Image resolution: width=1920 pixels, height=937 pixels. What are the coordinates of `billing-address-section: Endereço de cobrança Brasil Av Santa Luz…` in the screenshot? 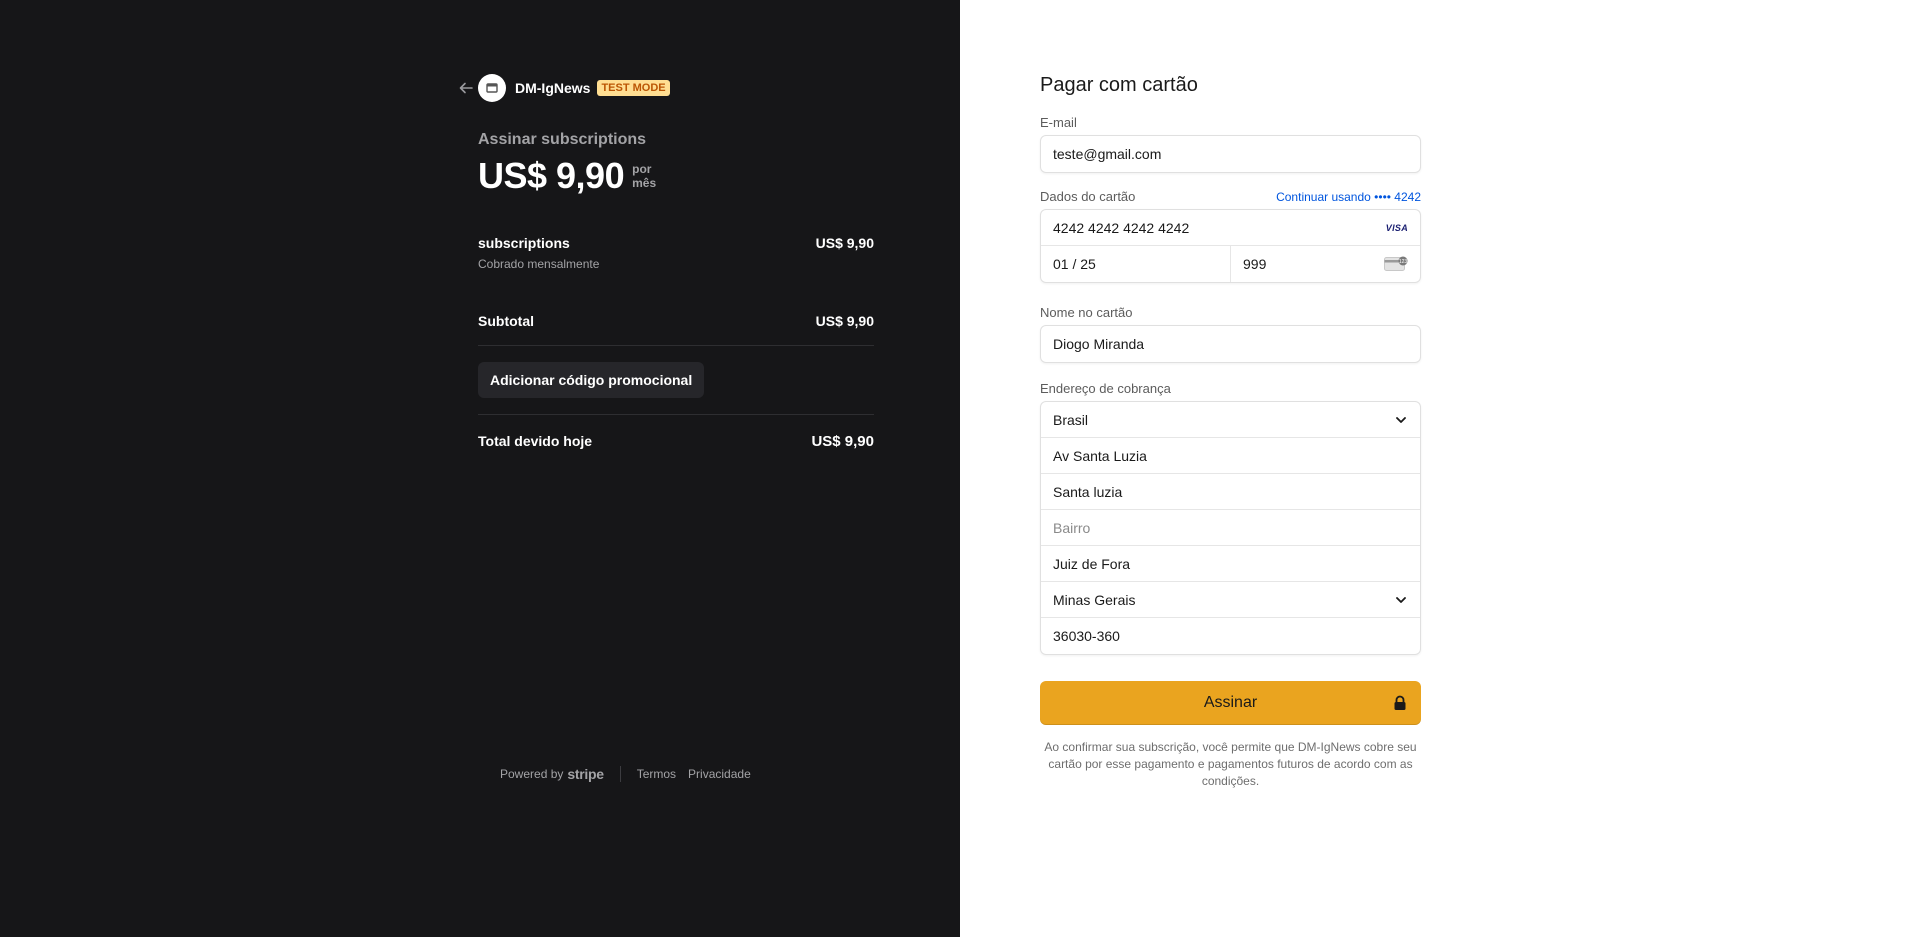 It's located at (1230, 518).